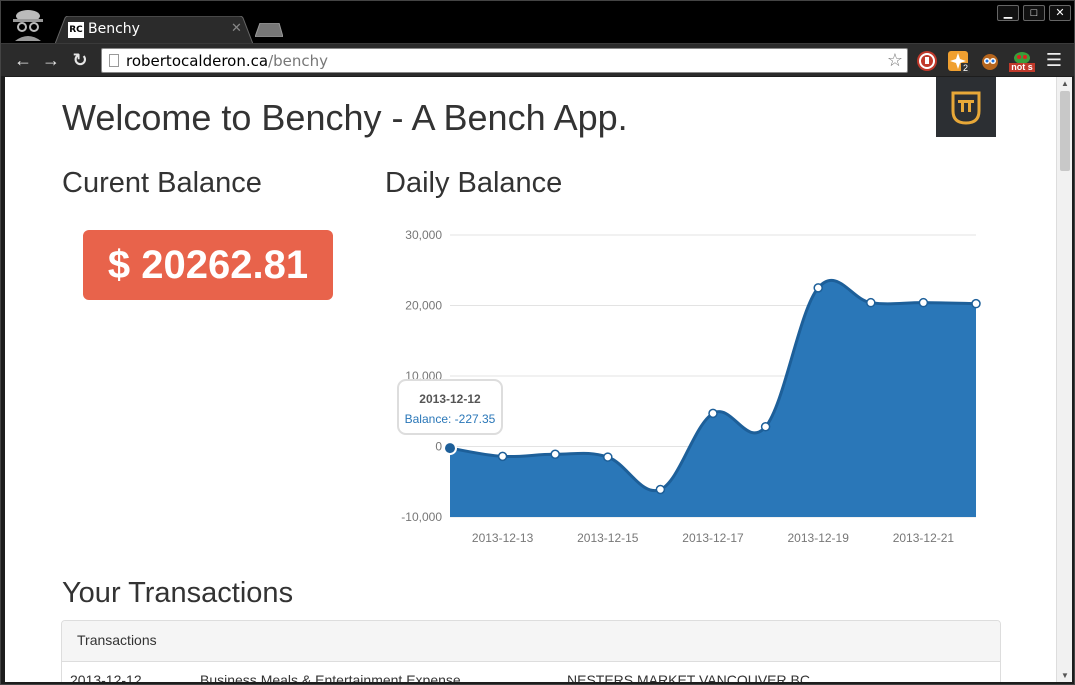  Describe the element at coordinates (990, 61) in the screenshot. I see `owl-extension-icon` at that location.